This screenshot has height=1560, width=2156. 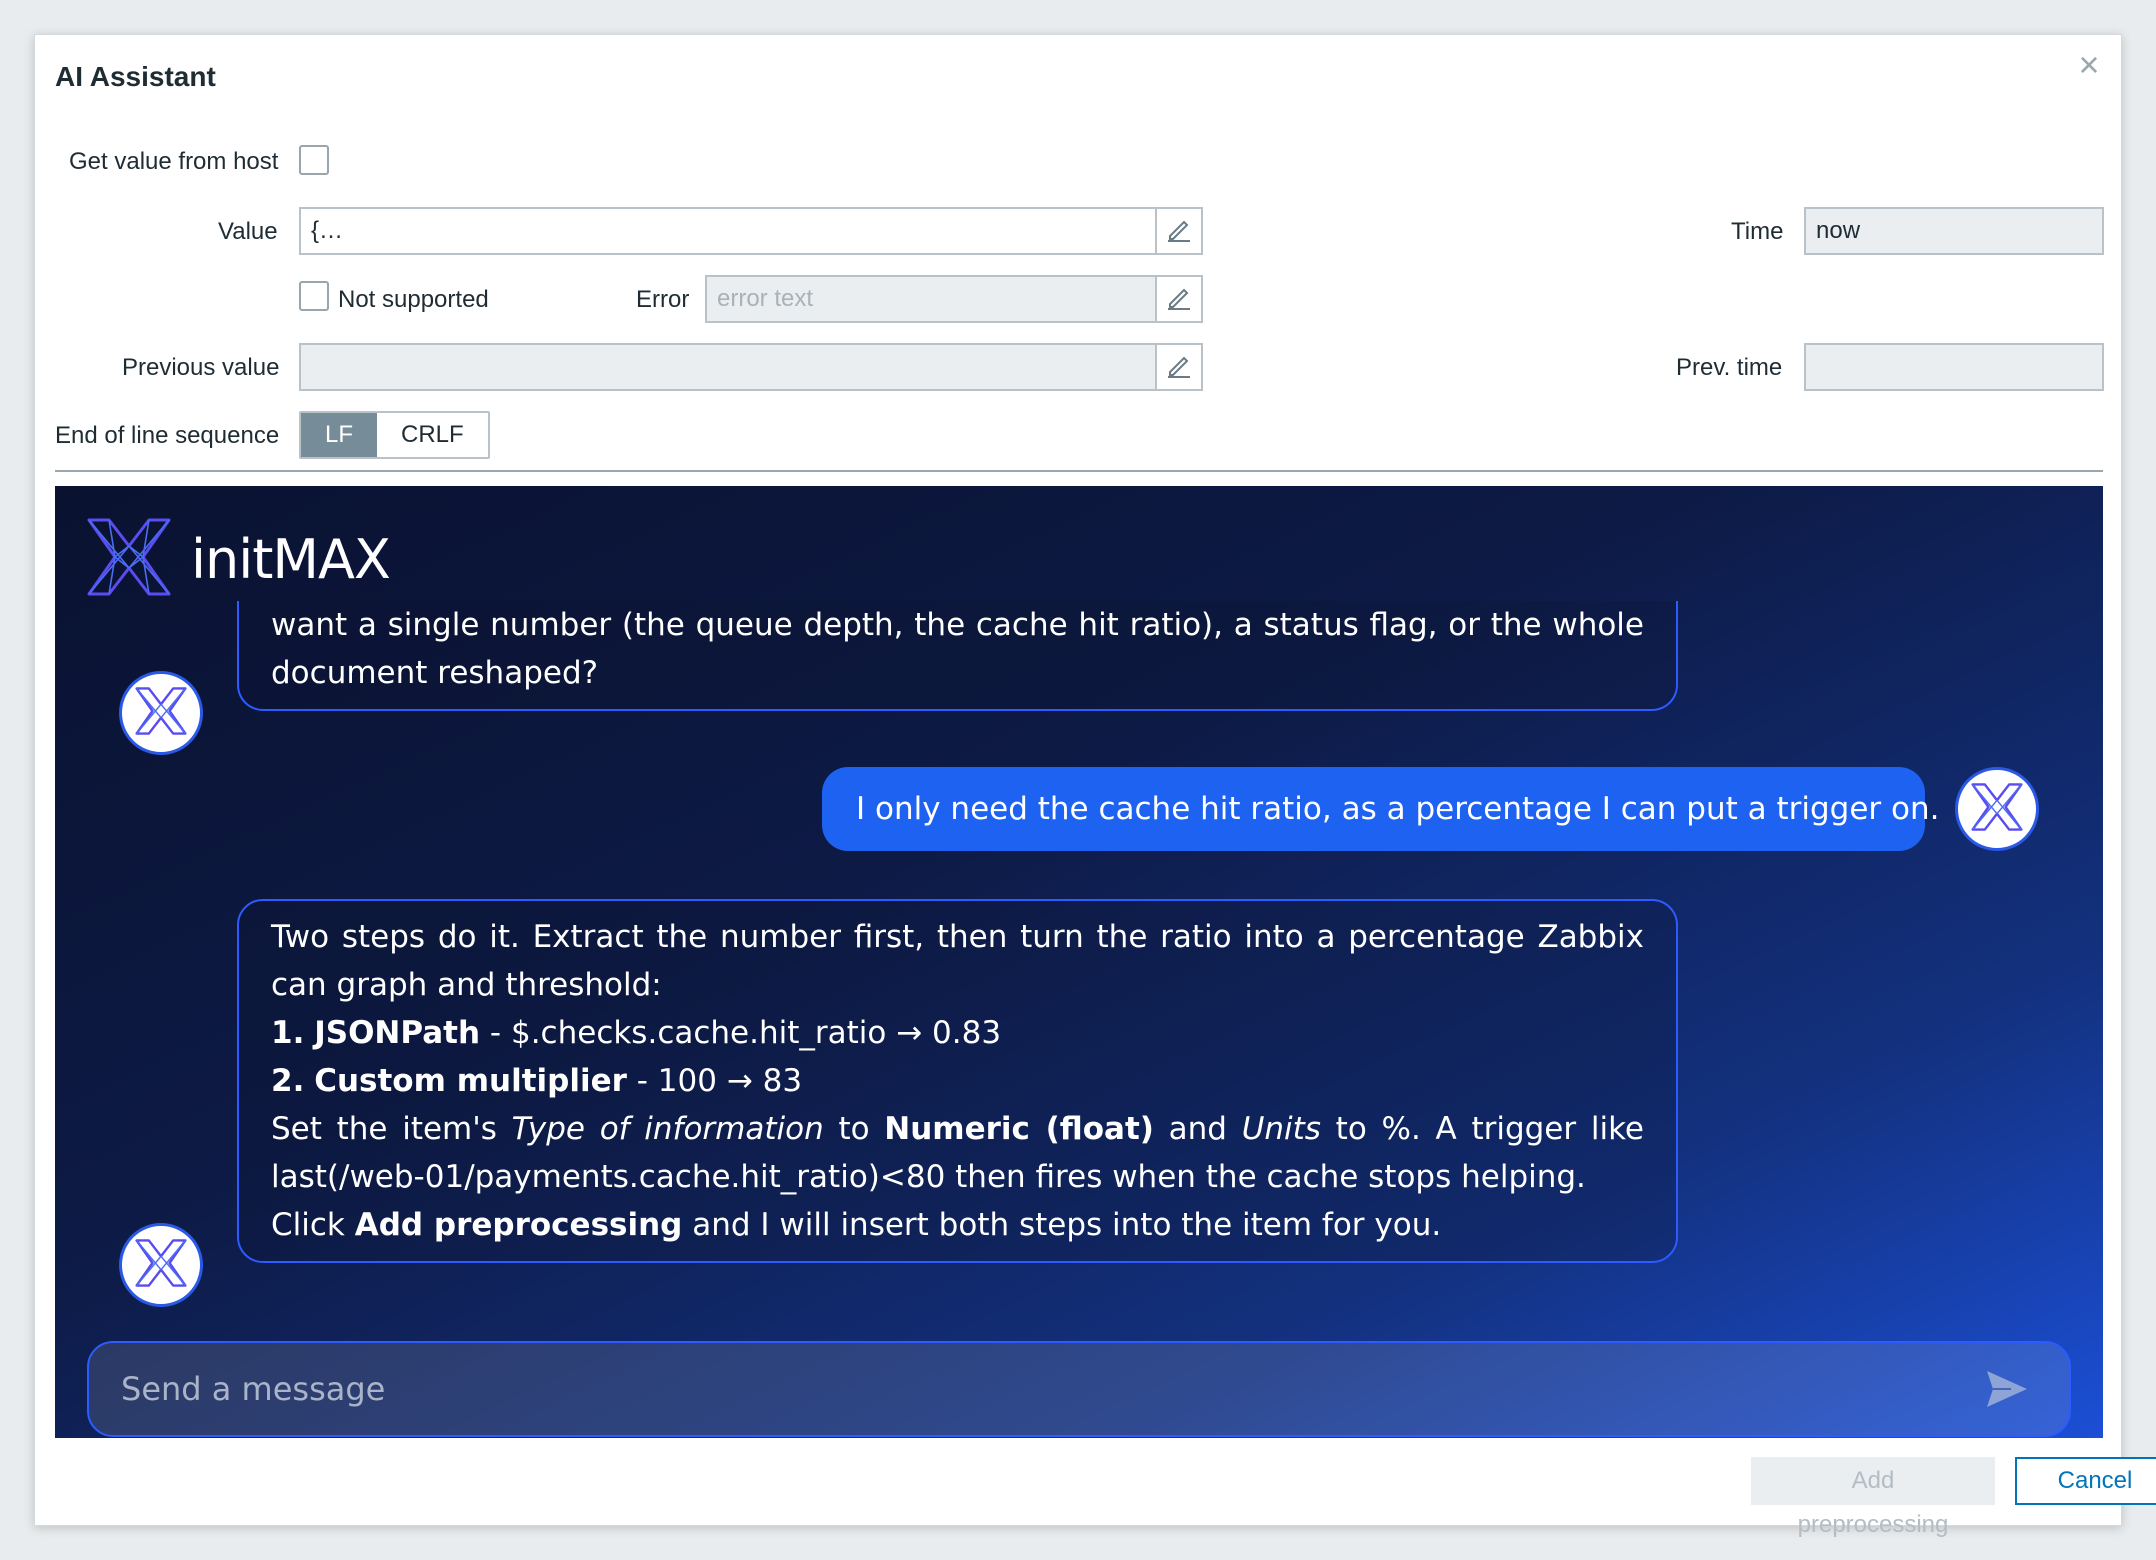 I want to click on message-input: Send a message, so click(x=1079, y=1389).